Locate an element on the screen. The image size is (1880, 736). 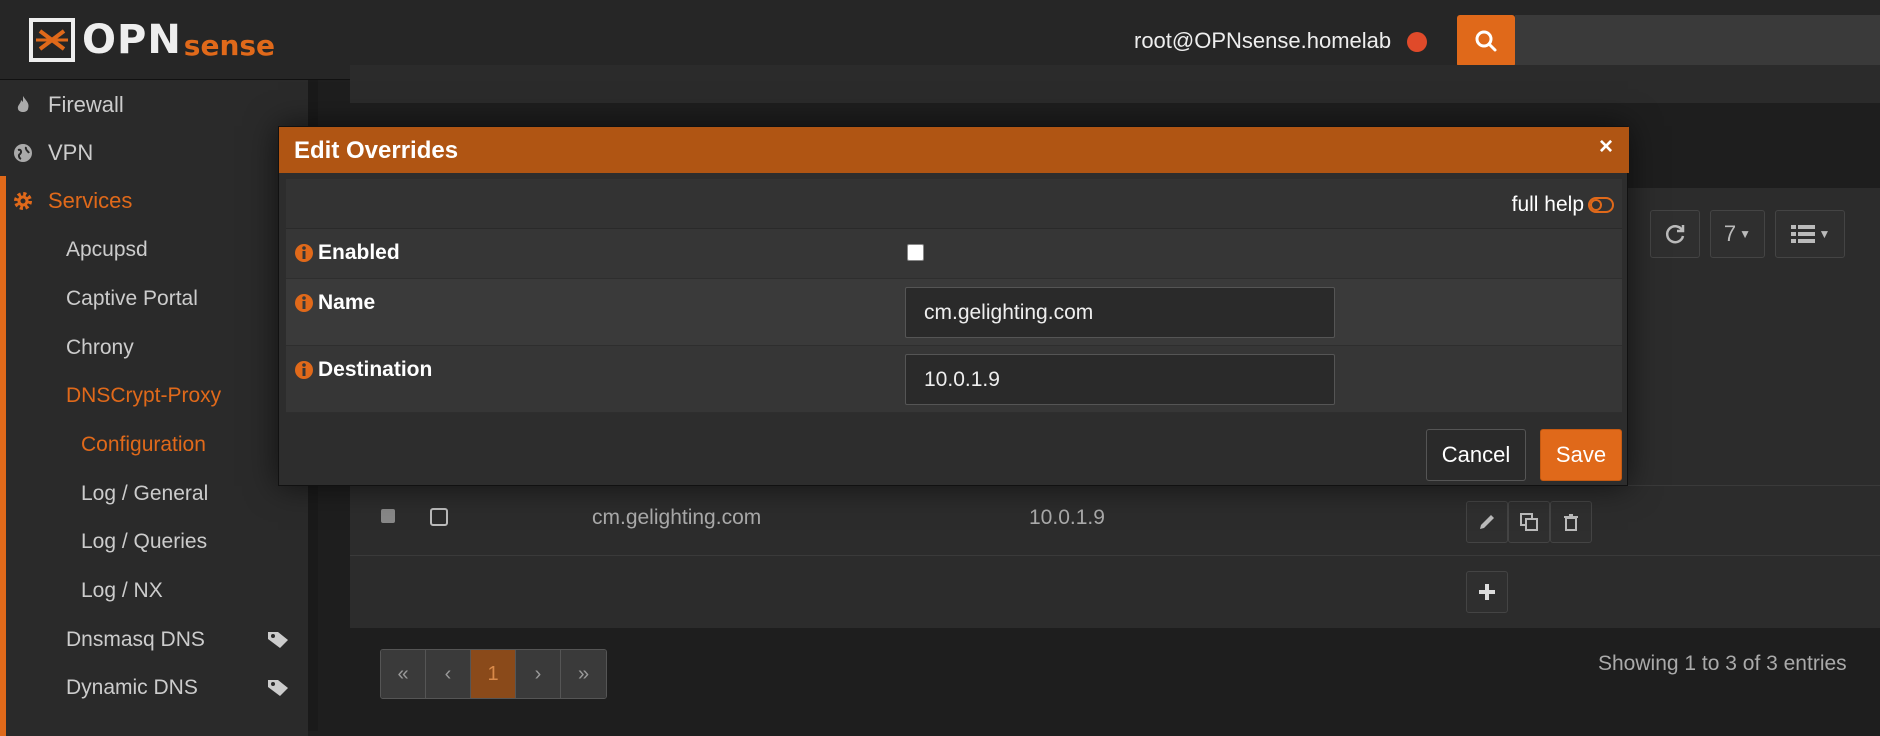
columns-dropdown: ▼ is located at coordinates (1810, 234).